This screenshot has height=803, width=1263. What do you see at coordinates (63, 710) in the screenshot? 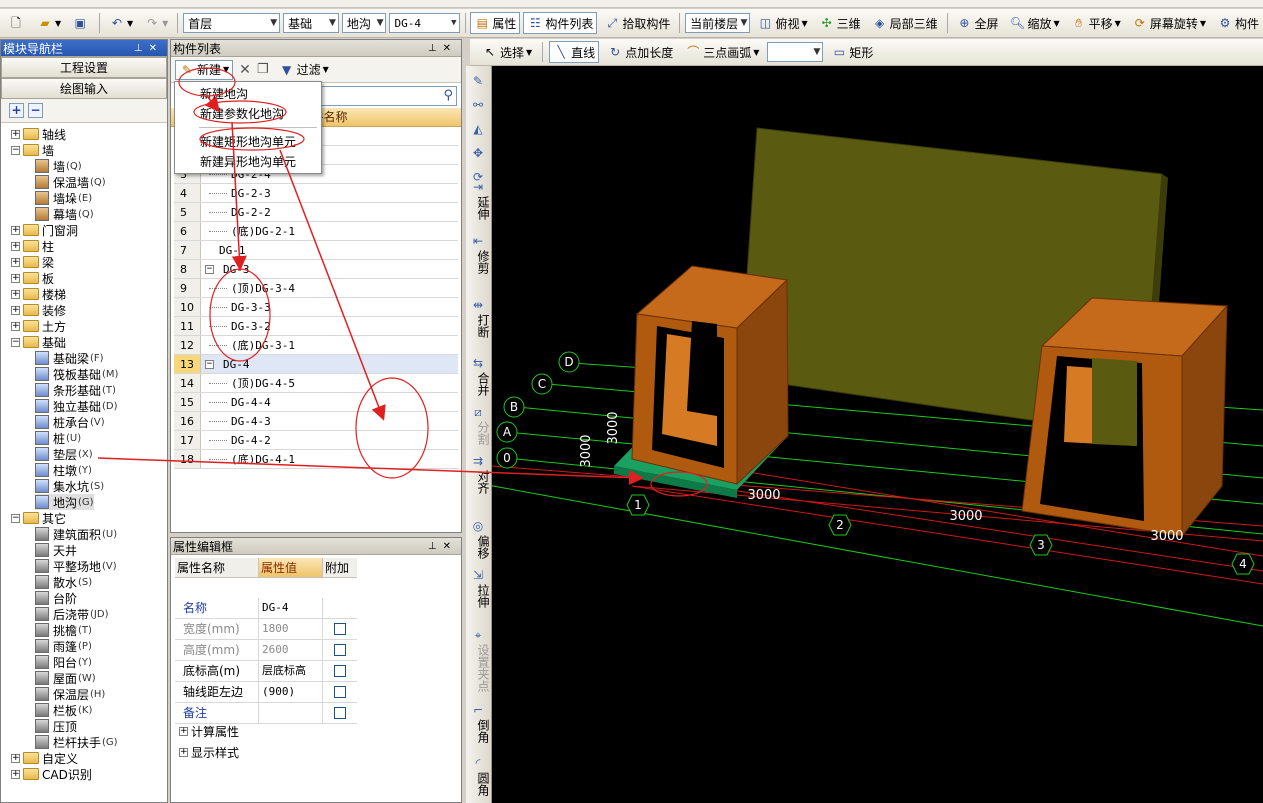
I see `tree-item: 栏板 (K)` at bounding box center [63, 710].